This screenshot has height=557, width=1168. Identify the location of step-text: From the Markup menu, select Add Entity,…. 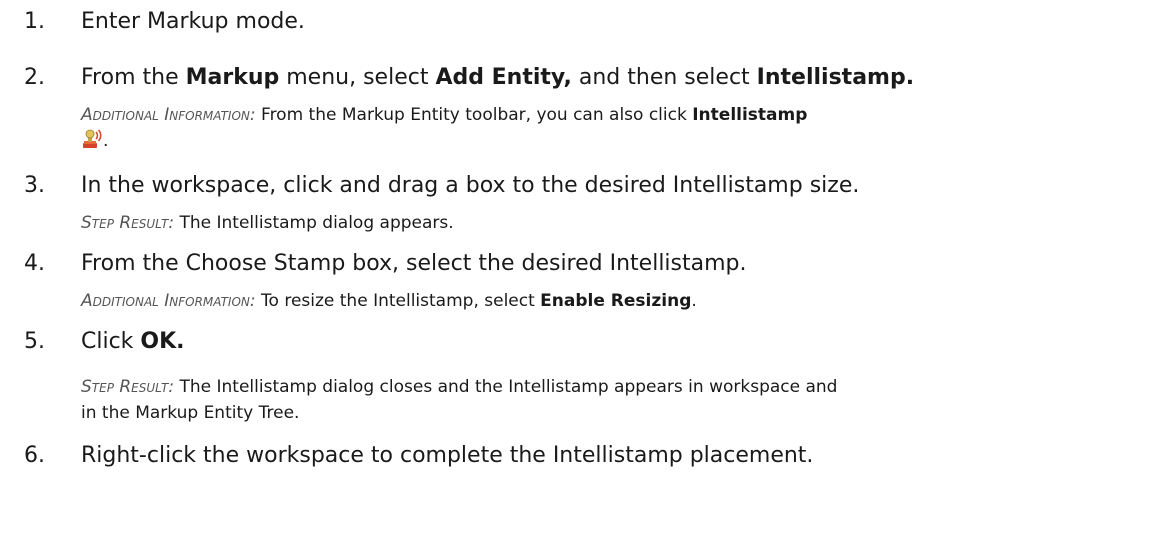
(616, 78).